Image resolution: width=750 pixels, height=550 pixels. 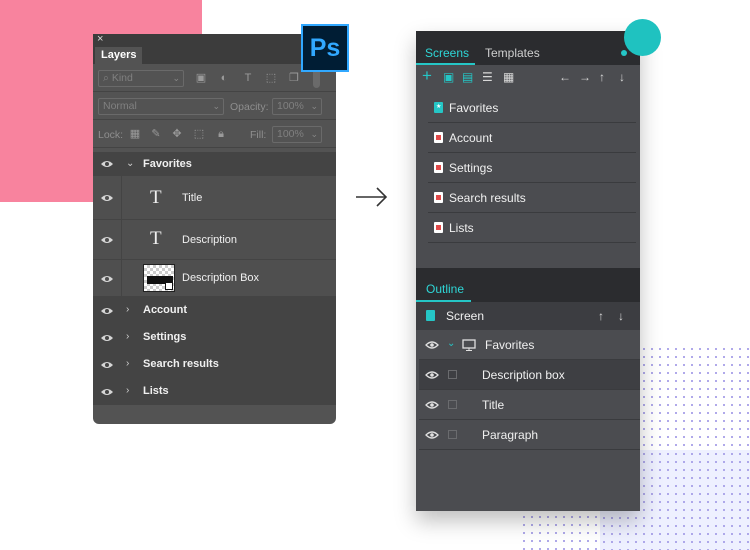 What do you see at coordinates (508, 77) in the screenshot?
I see `grid-icon: ▦` at bounding box center [508, 77].